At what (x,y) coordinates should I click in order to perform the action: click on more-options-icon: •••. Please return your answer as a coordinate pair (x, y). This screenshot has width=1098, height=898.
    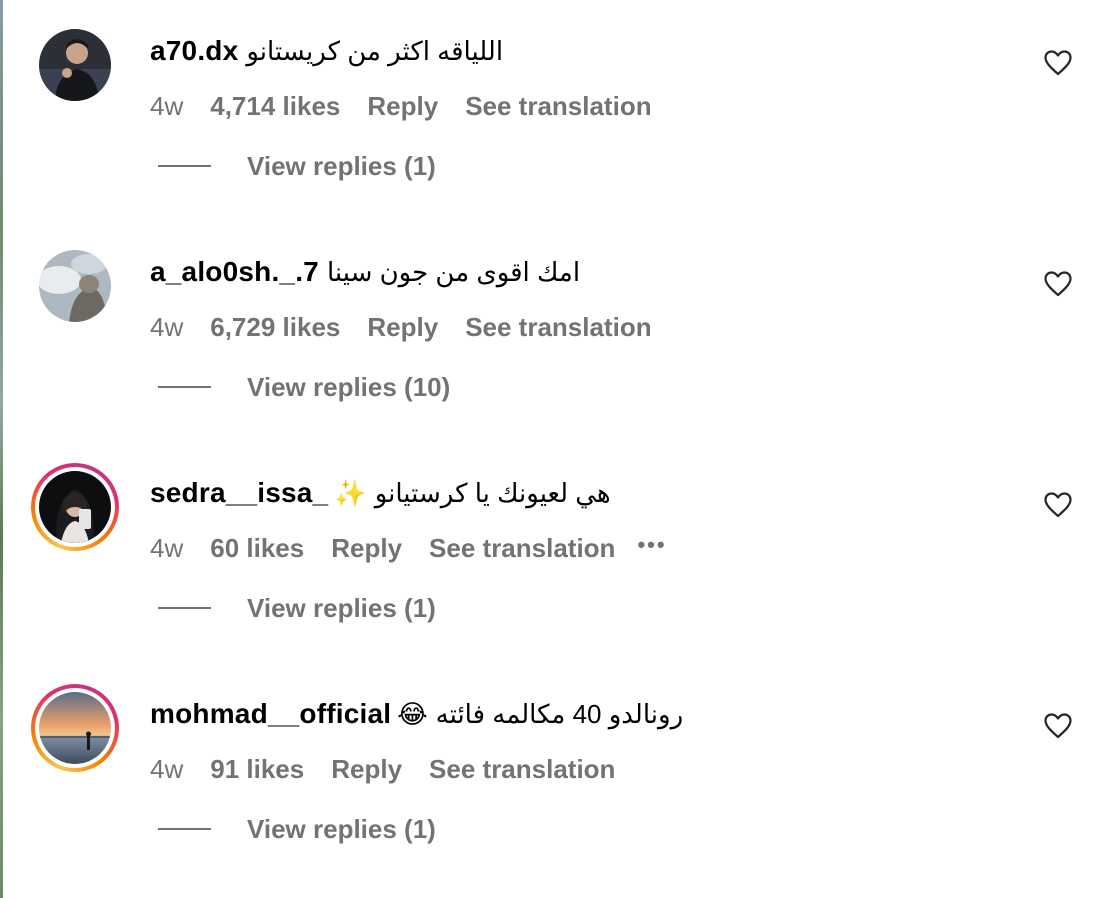
    Looking at the image, I should click on (651, 545).